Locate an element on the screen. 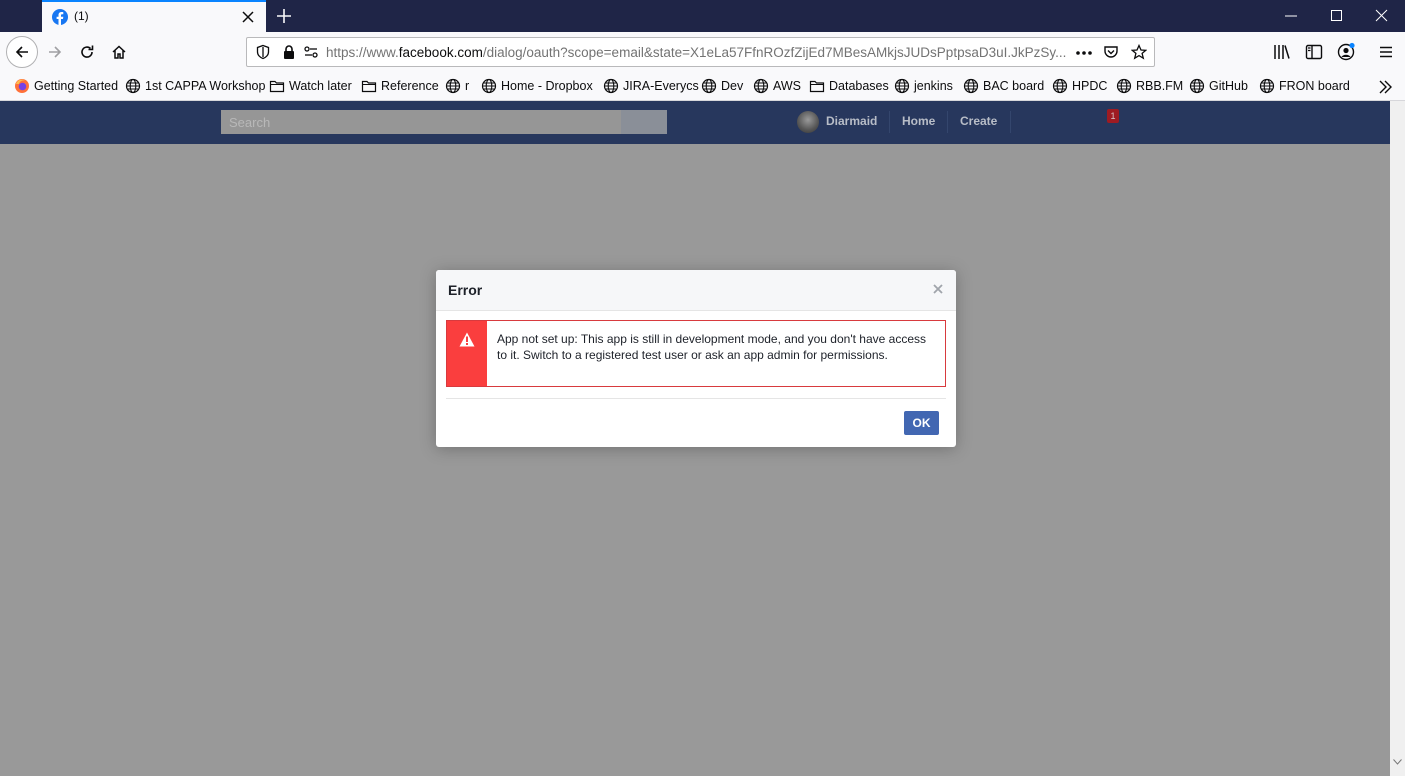 The width and height of the screenshot is (1405, 776). bookmark-label: Databases is located at coordinates (859, 86).